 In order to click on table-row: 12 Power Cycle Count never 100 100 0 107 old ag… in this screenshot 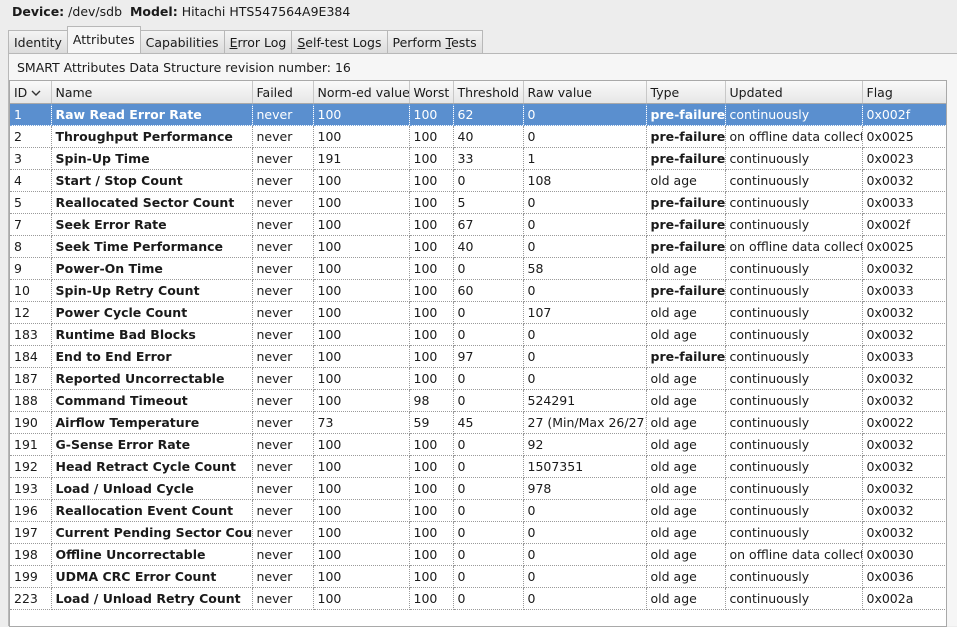, I will do `click(478, 312)`.